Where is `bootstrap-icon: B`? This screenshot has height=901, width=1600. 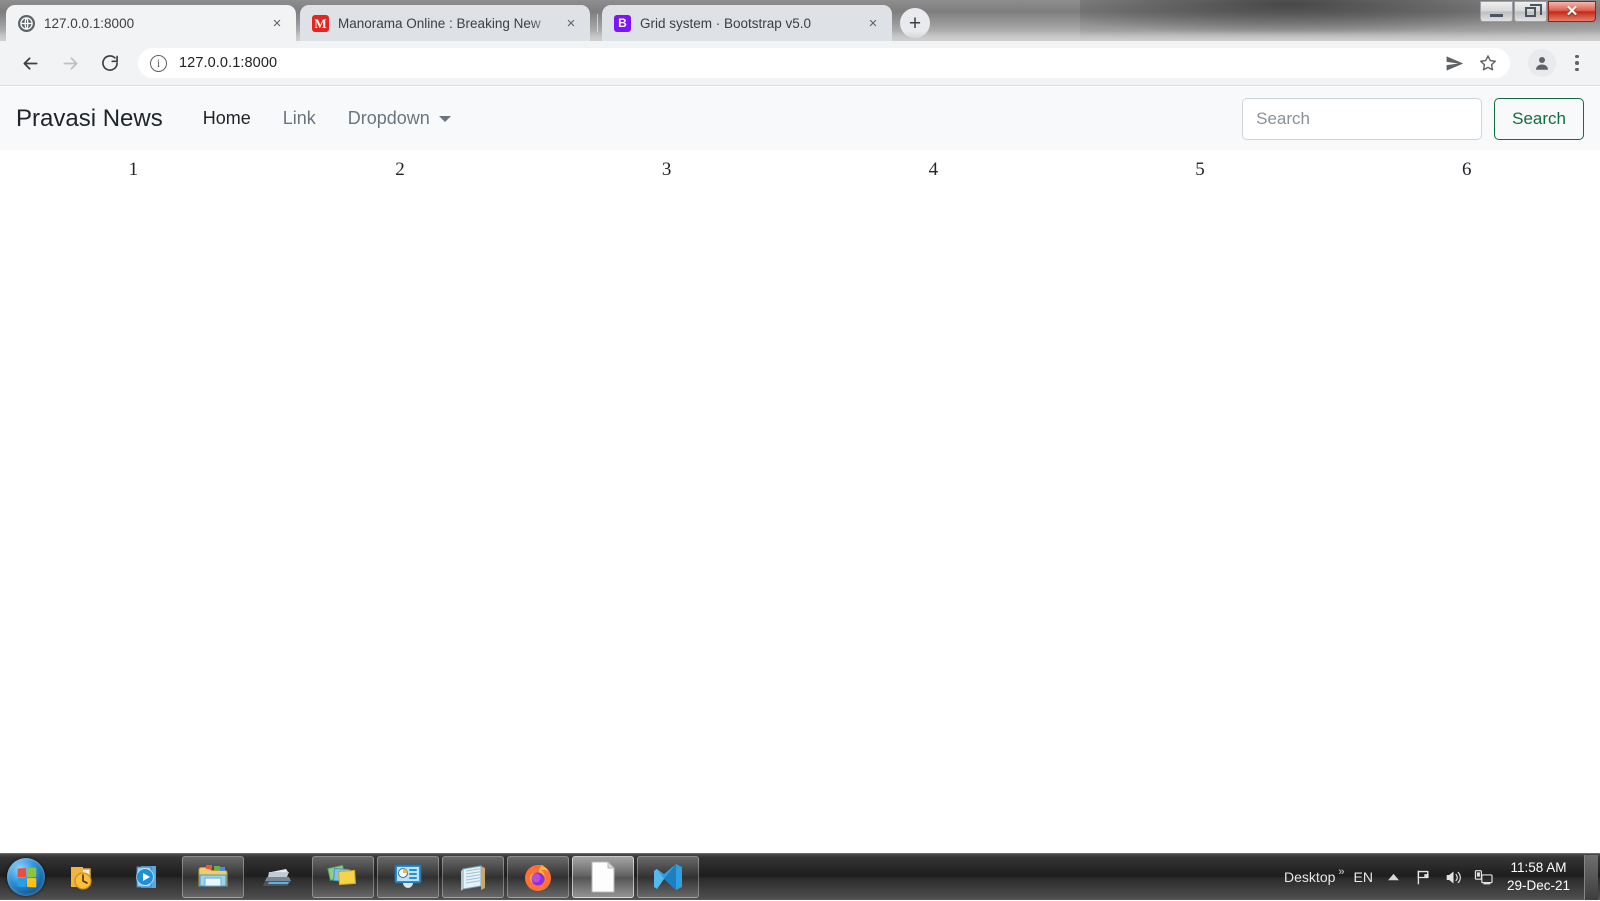
bootstrap-icon: B is located at coordinates (622, 23).